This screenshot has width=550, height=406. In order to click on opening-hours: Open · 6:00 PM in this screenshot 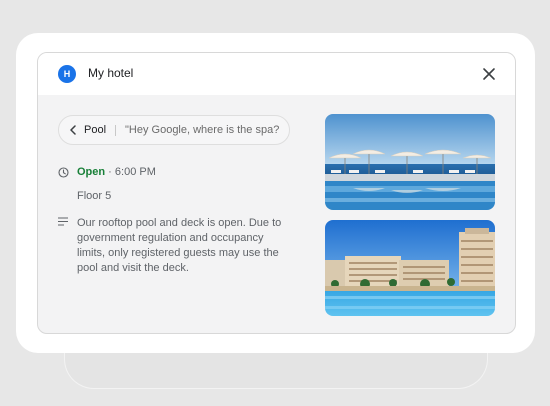, I will do `click(116, 172)`.